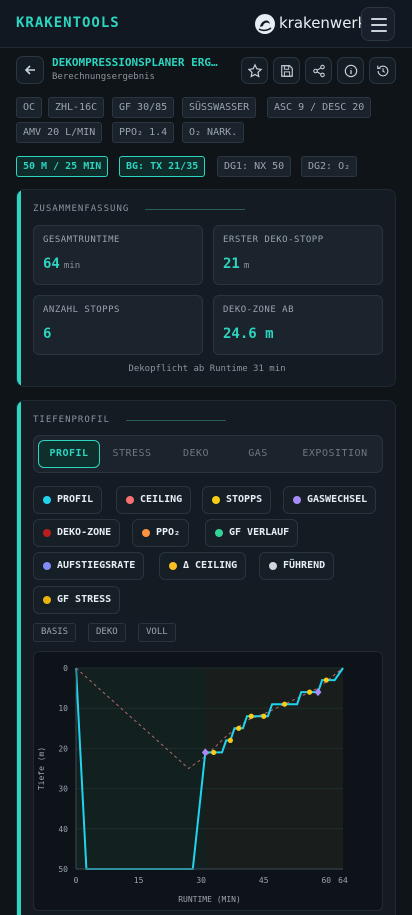 The image size is (412, 915). I want to click on legend-toggle-delta-ceiling: Δ CEILING, so click(203, 566).